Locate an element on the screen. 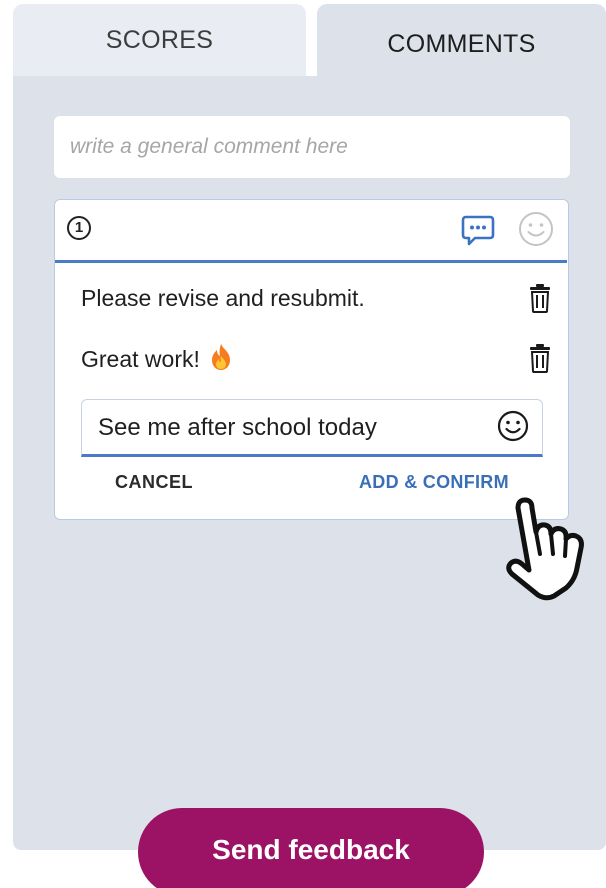 Image resolution: width=606 pixels, height=888 pixels. general-comment-input is located at coordinates (312, 147).